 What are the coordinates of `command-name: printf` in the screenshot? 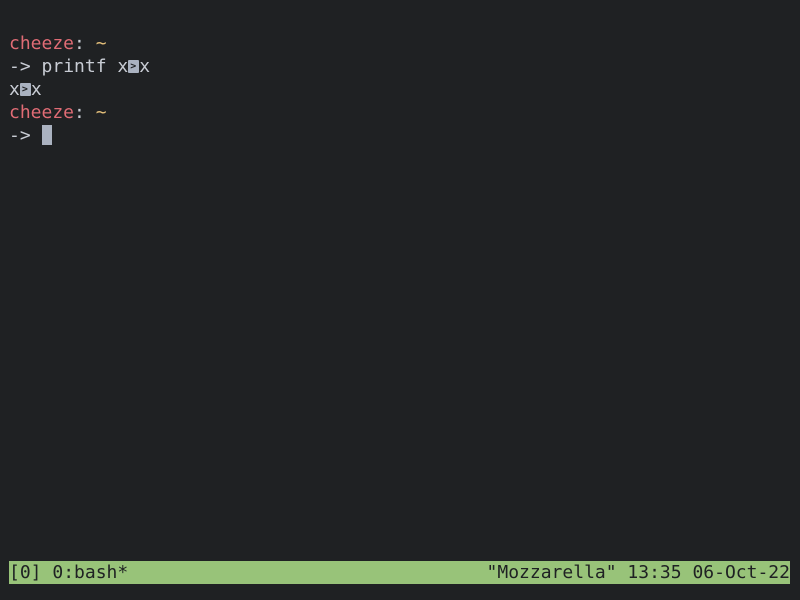 It's located at (74, 66).